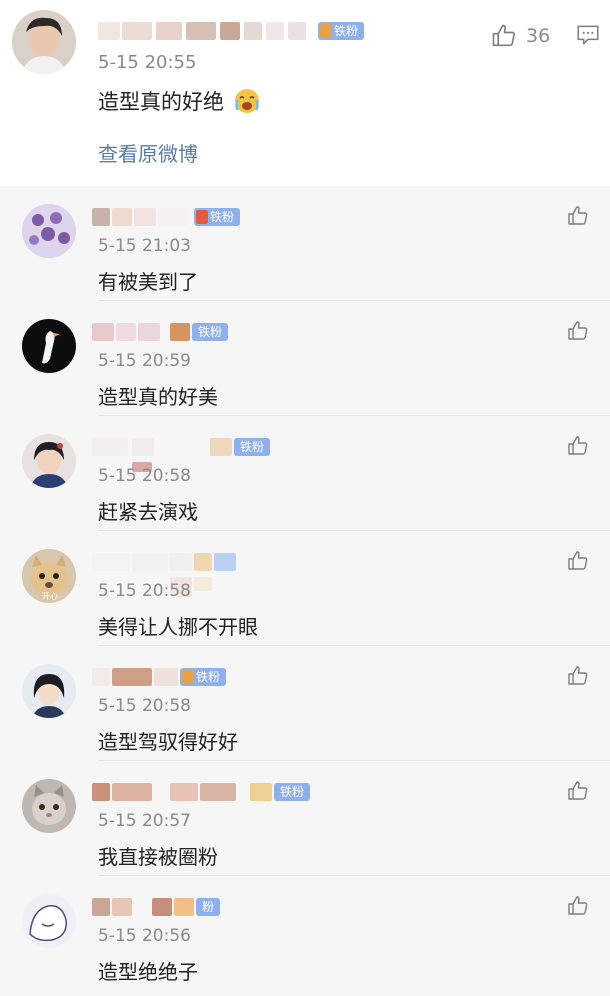 The image size is (610, 996). I want to click on reply-item: 粉 5-15 20:56 造型绝绝子, so click(305, 933).